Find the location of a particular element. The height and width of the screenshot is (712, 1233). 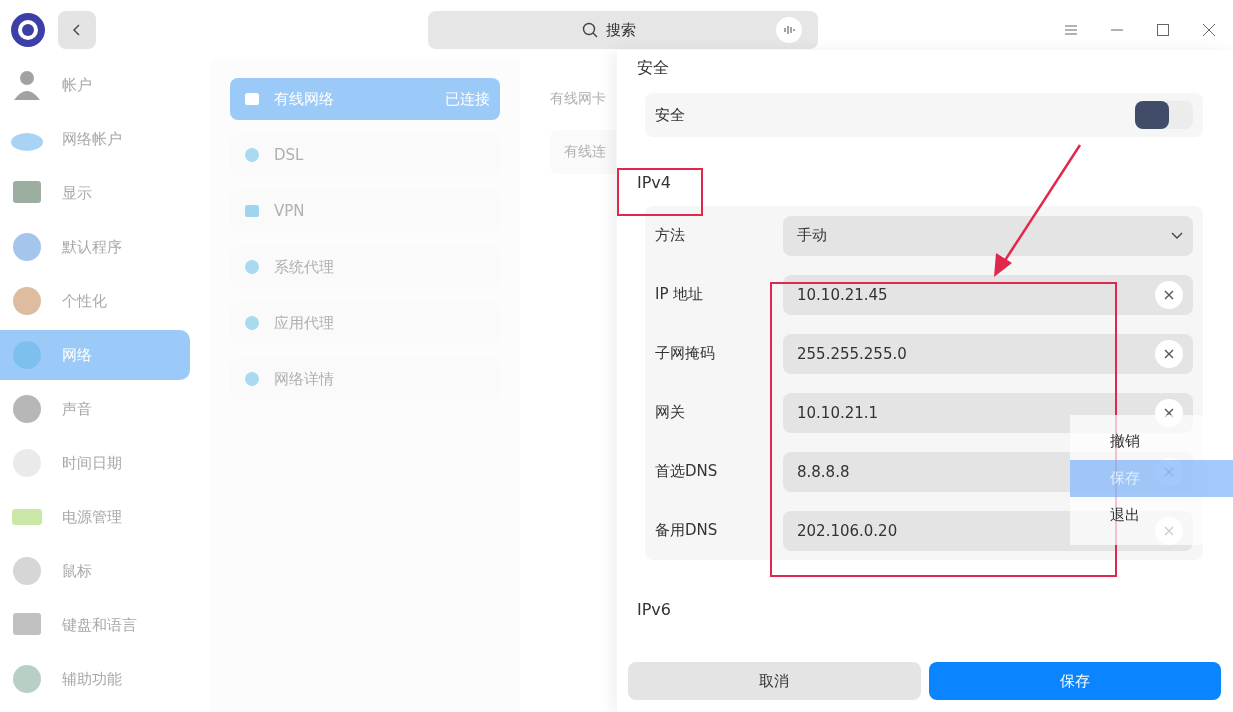

input-field: 255.255.255.0 is located at coordinates (988, 353).